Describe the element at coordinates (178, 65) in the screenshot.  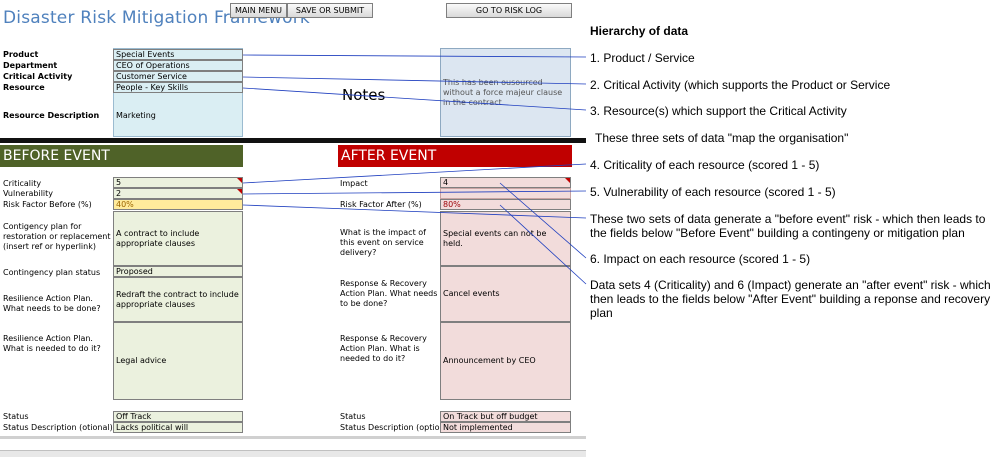
I see `department-field: CEO of Operations` at that location.